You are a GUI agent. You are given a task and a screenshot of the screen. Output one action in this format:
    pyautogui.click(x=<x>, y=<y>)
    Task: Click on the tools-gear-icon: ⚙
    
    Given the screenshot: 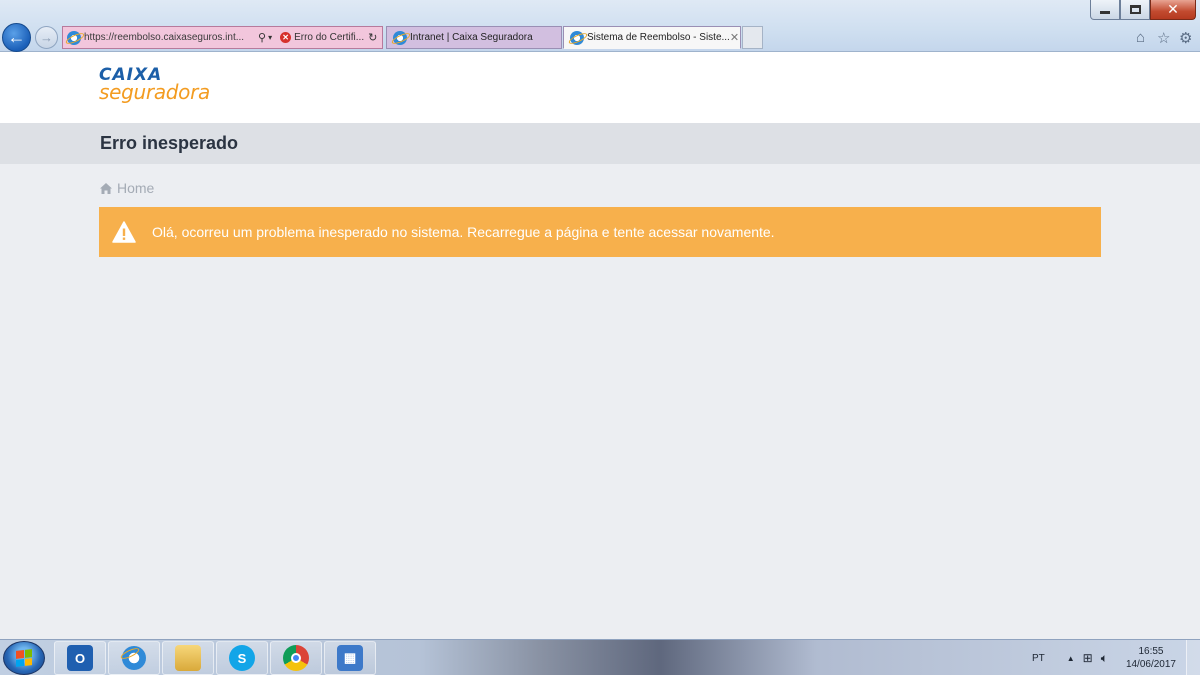 What is the action you would take?
    pyautogui.click(x=1185, y=38)
    